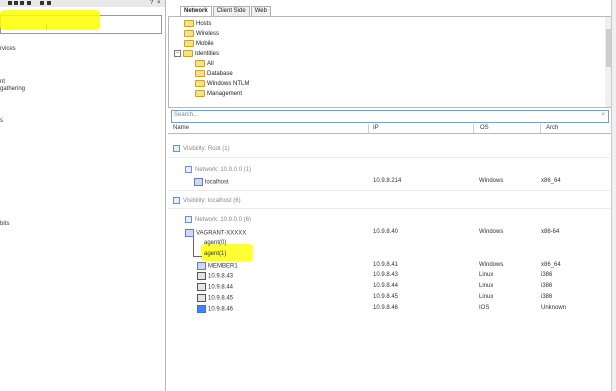 Image resolution: width=616 pixels, height=391 pixels. What do you see at coordinates (231, 11) in the screenshot?
I see `tab-client-side: Client Side` at bounding box center [231, 11].